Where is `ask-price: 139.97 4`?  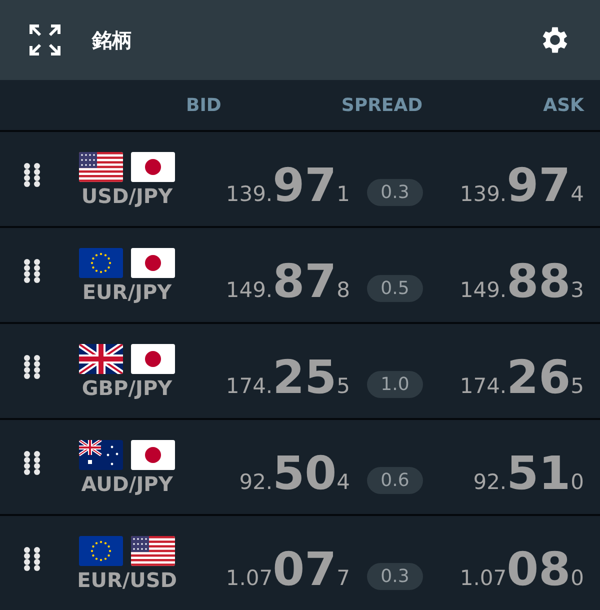
ask-price: 139.97 4 is located at coordinates (521, 185).